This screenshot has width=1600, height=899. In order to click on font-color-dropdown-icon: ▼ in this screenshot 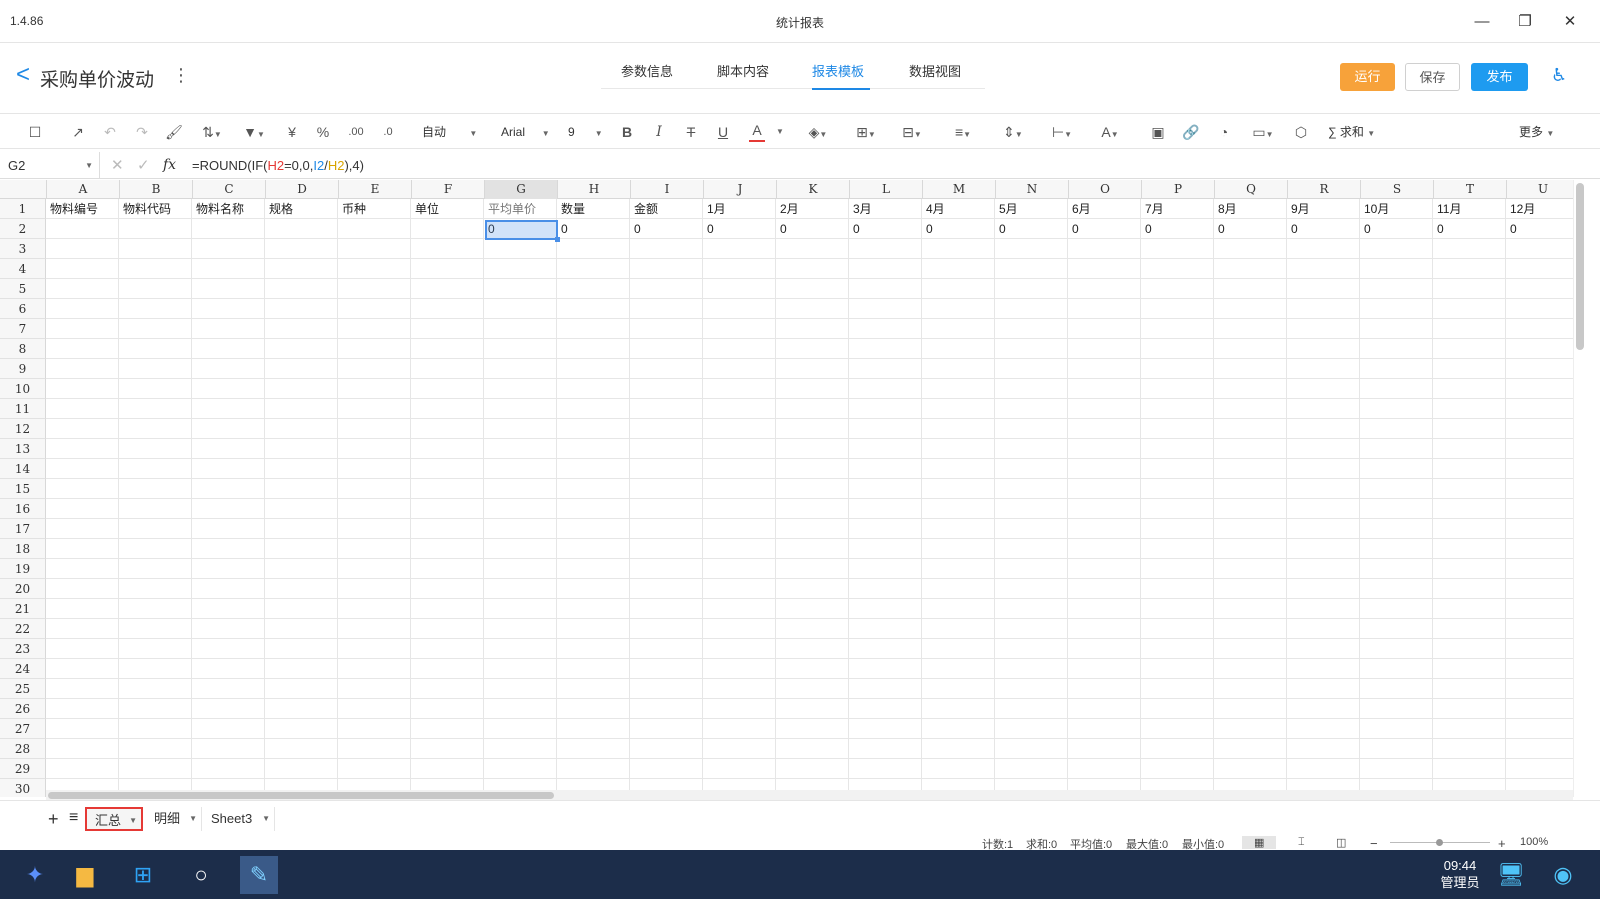, I will do `click(780, 132)`.